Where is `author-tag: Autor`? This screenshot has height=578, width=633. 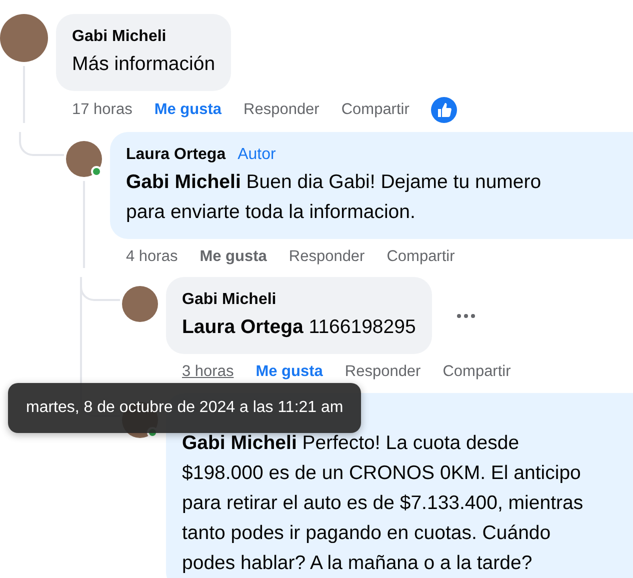
author-tag: Autor is located at coordinates (257, 155).